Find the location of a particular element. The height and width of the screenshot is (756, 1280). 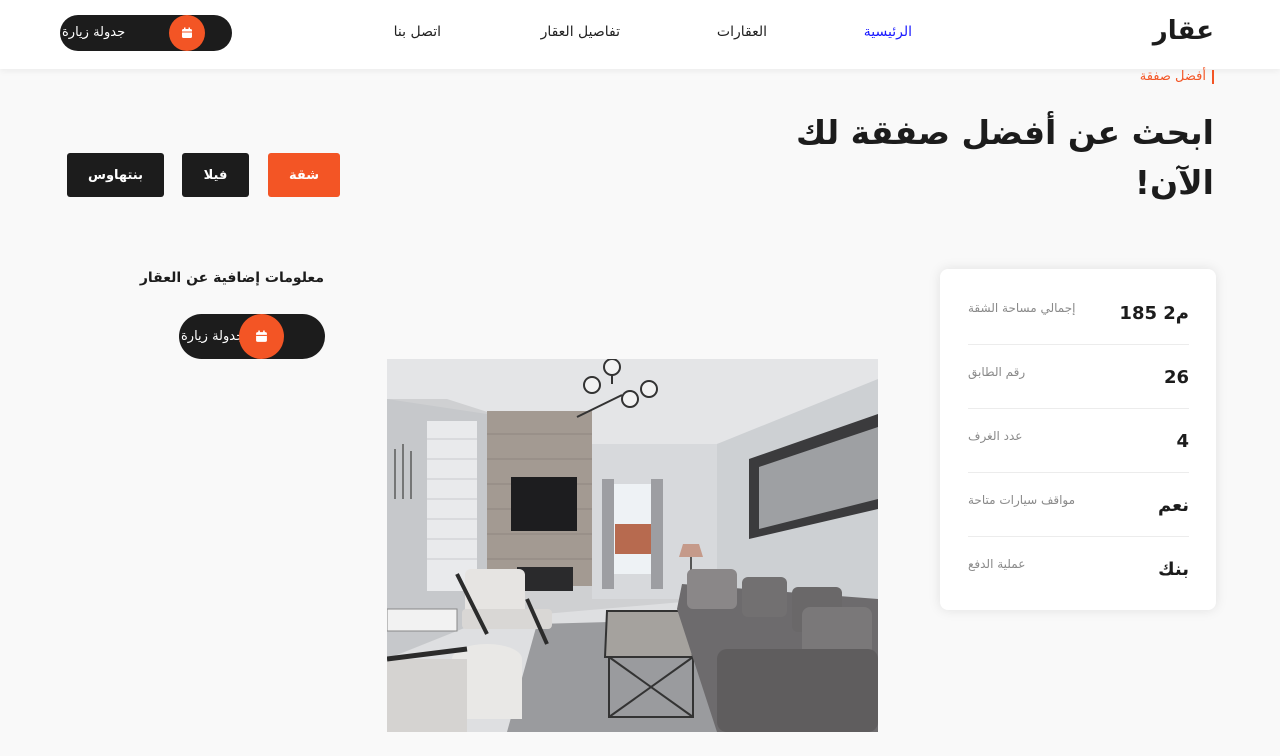

info-label: عدد الغرف is located at coordinates (995, 436).